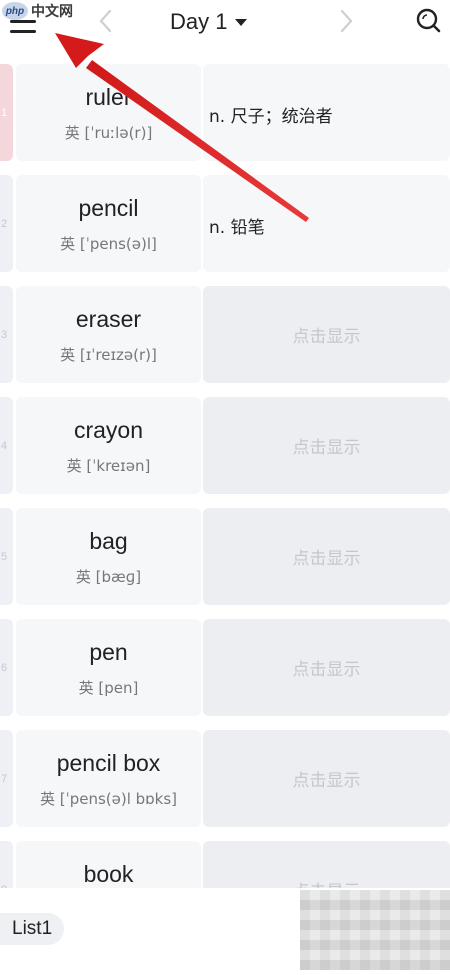 The height and width of the screenshot is (975, 450). I want to click on word-text: book, so click(108, 874).